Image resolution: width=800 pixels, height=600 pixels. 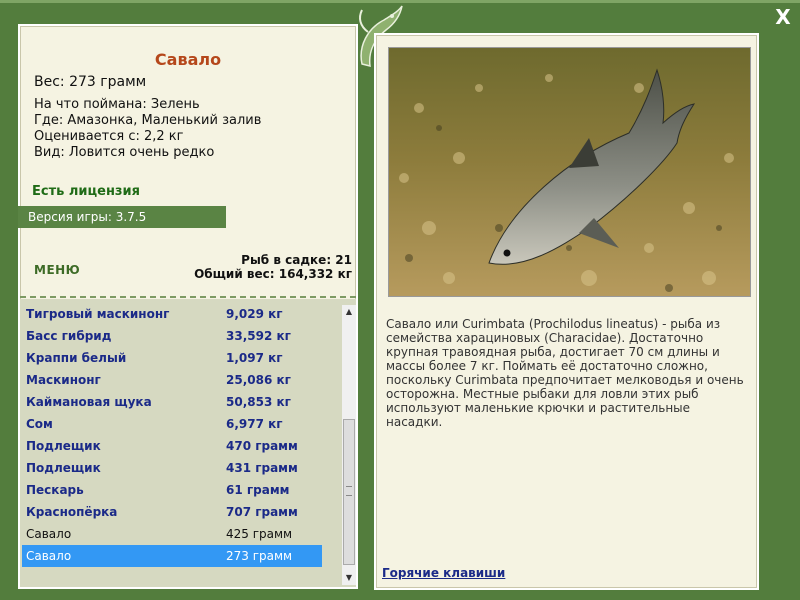 I want to click on catch-fish-weight: 431 грамм, so click(x=262, y=468).